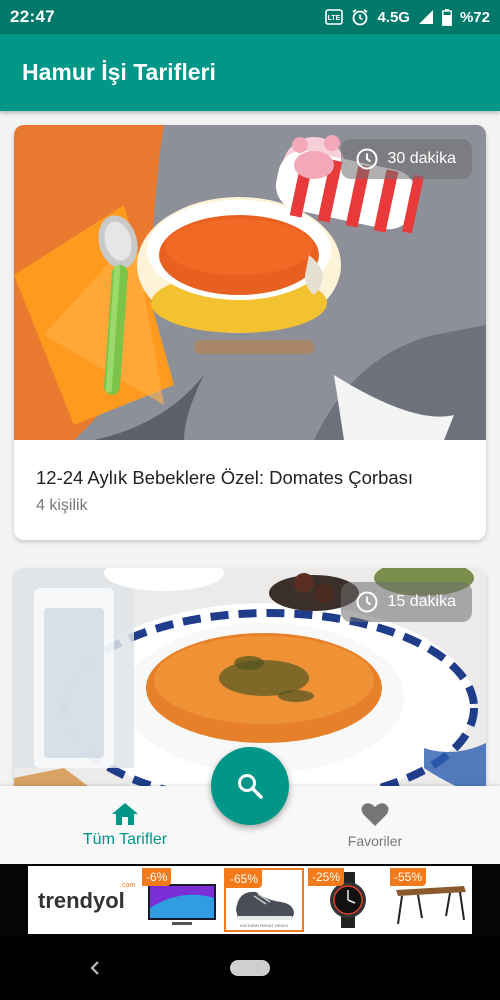 This screenshot has height=1000, width=500. I want to click on discount-badge: -55%, so click(408, 877).